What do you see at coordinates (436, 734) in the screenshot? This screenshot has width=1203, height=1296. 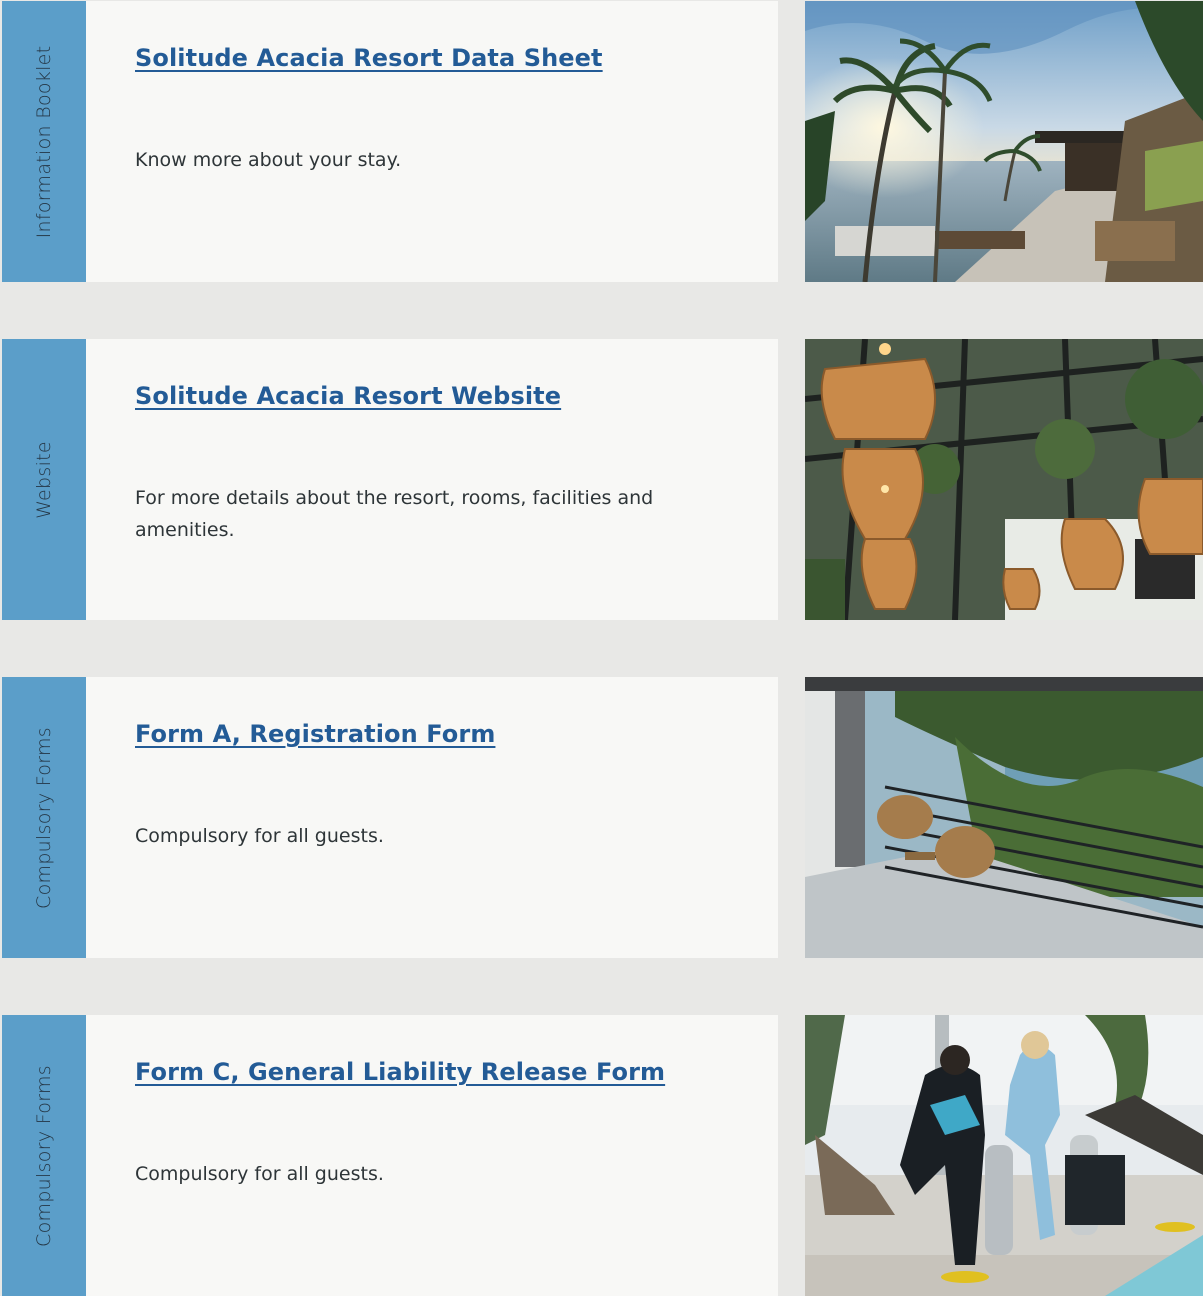 I see `registration-form-link: Form A, Registration Form` at bounding box center [436, 734].